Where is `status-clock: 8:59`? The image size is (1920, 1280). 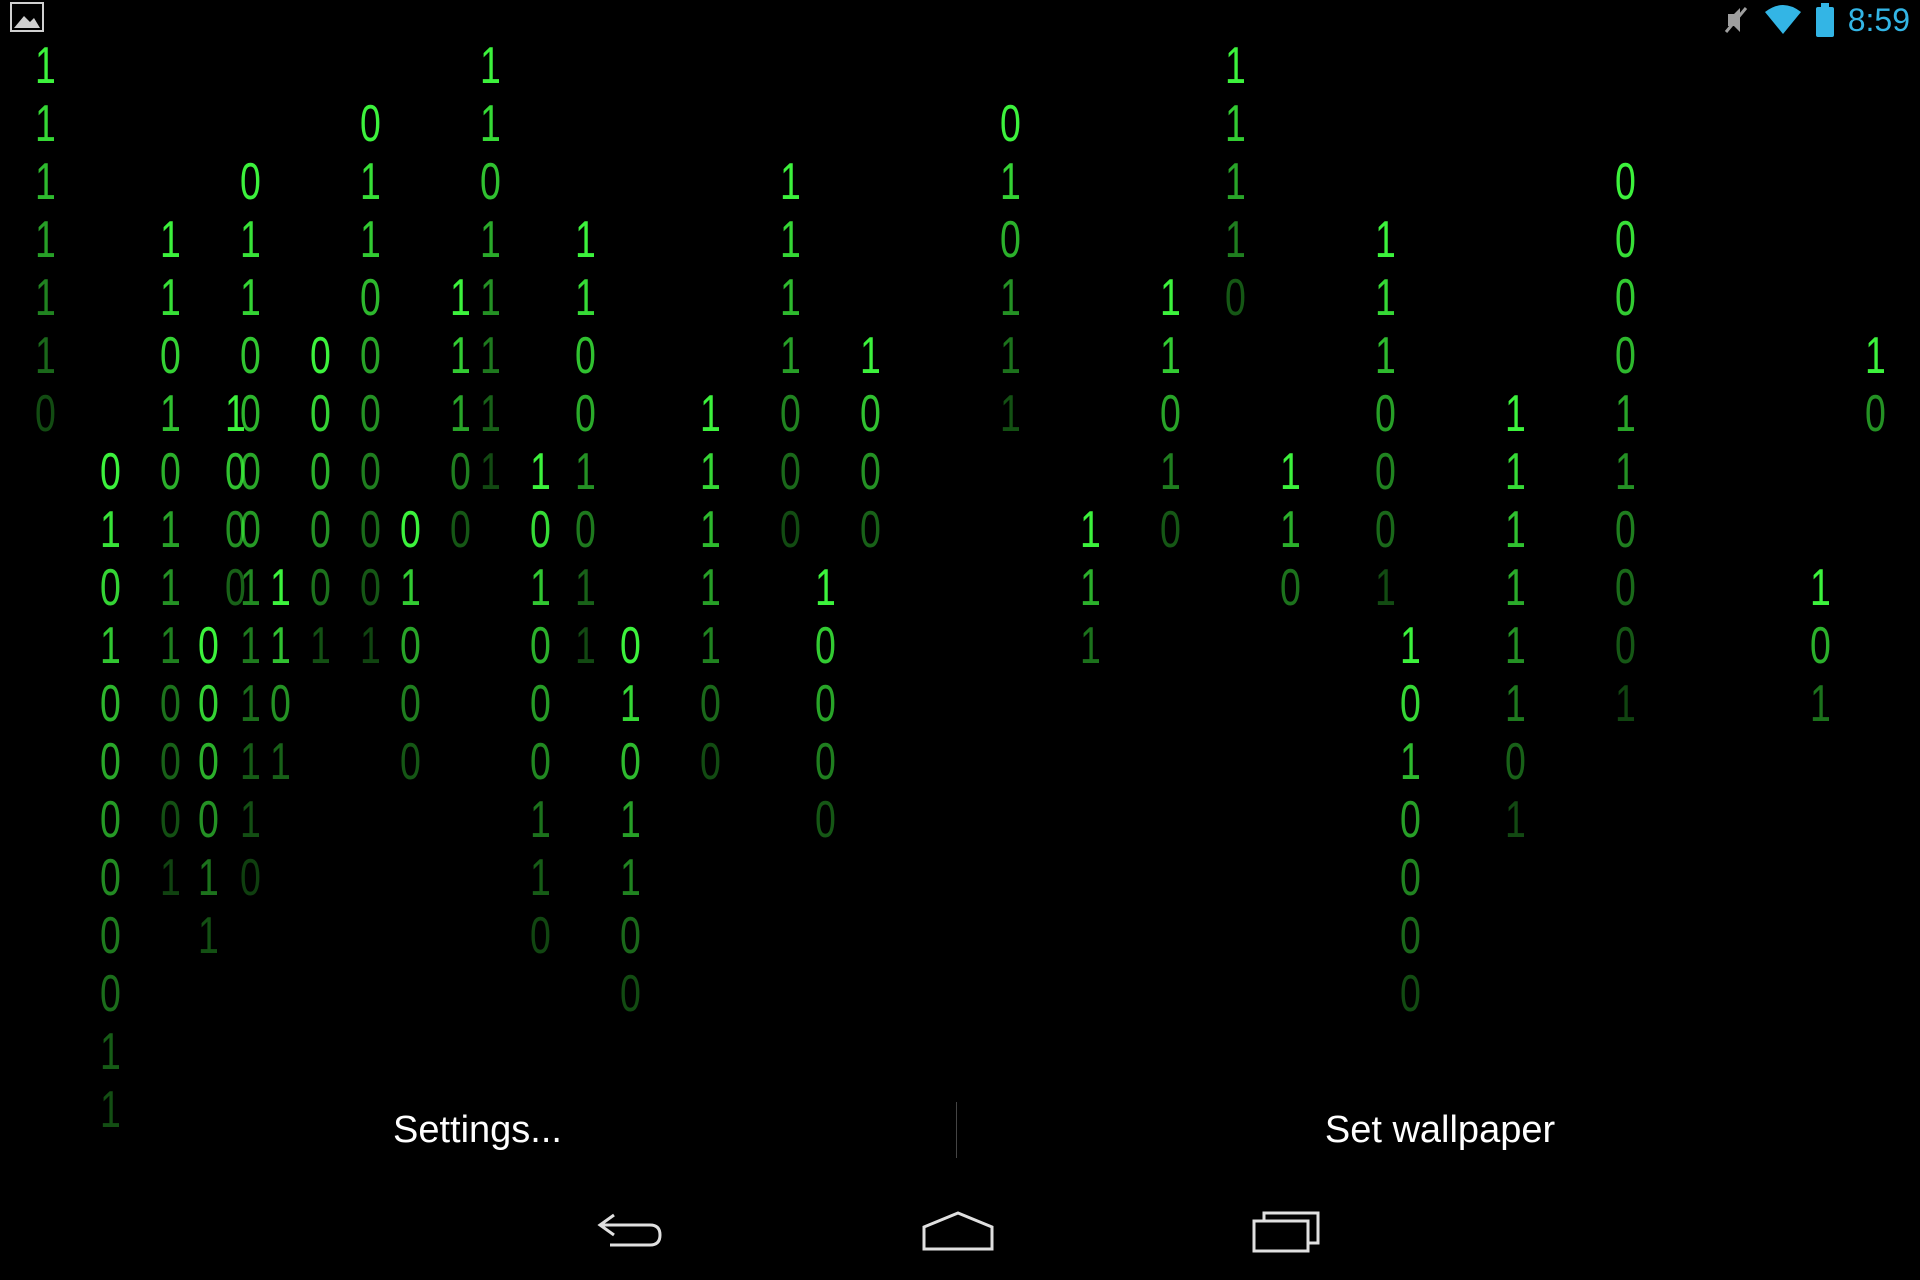 status-clock: 8:59 is located at coordinates (1878, 19).